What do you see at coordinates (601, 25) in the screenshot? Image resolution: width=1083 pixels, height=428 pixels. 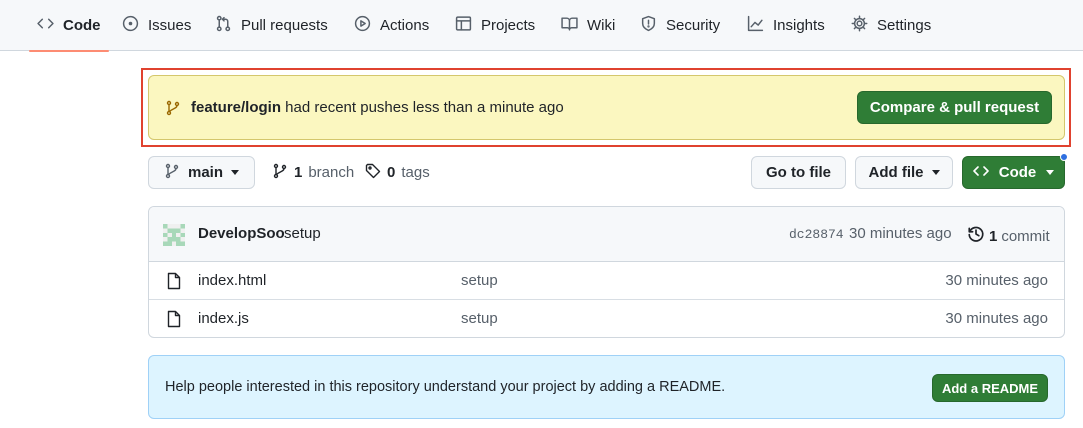 I see `tab-label: Wiki` at bounding box center [601, 25].